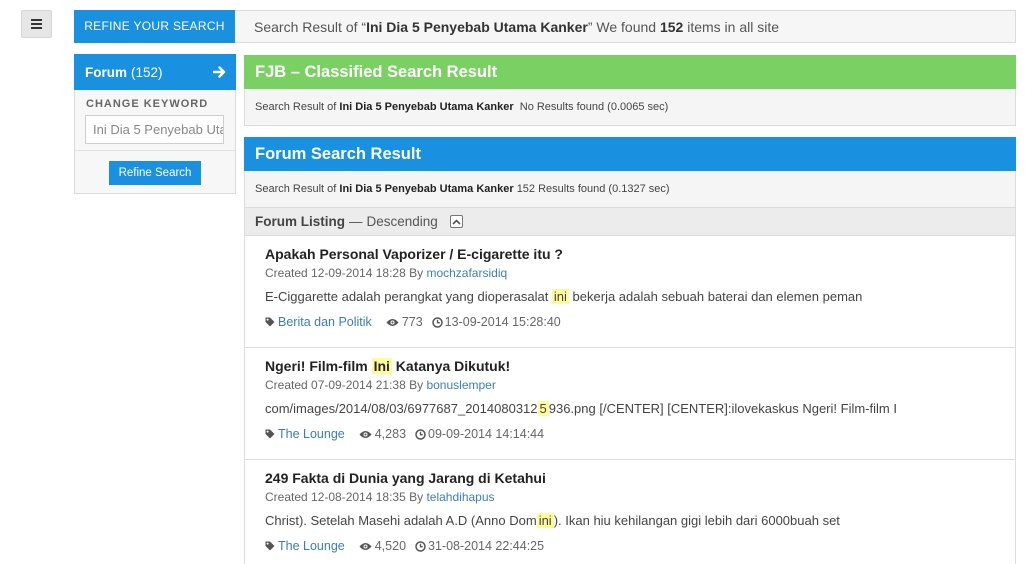 Image resolution: width=1025 pixels, height=564 pixels. Describe the element at coordinates (630, 154) in the screenshot. I see `forum-title: Forum Search Result` at that location.